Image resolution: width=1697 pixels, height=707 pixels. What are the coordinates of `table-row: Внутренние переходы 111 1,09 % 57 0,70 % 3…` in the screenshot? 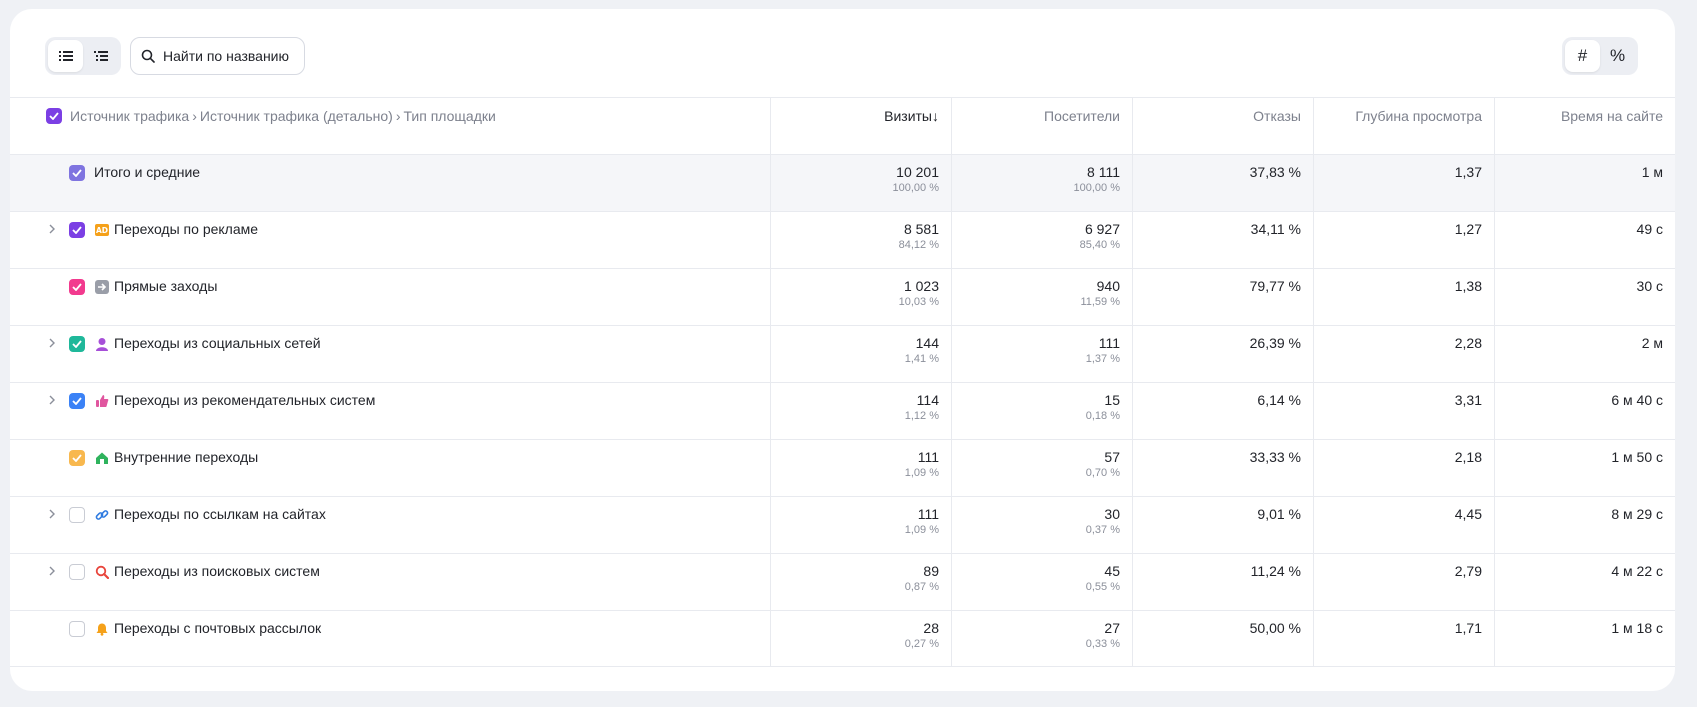 It's located at (842, 467).